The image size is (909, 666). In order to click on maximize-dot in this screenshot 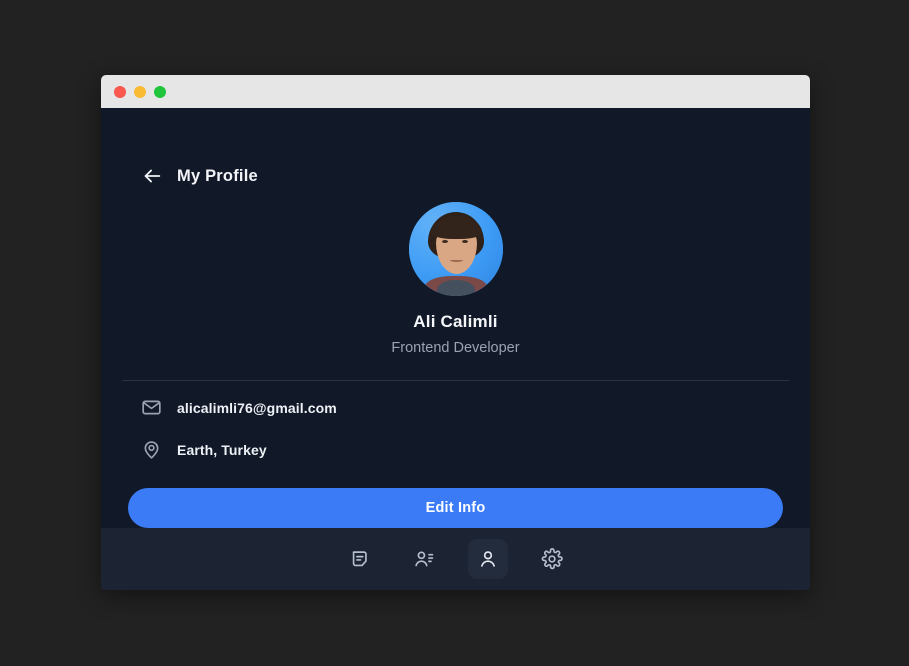, I will do `click(160, 91)`.